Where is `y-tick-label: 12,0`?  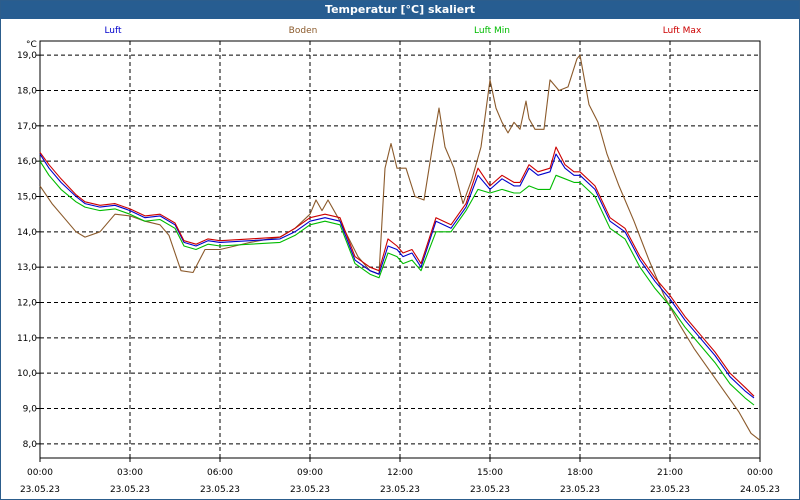 y-tick-label: 12,0 is located at coordinates (27, 304).